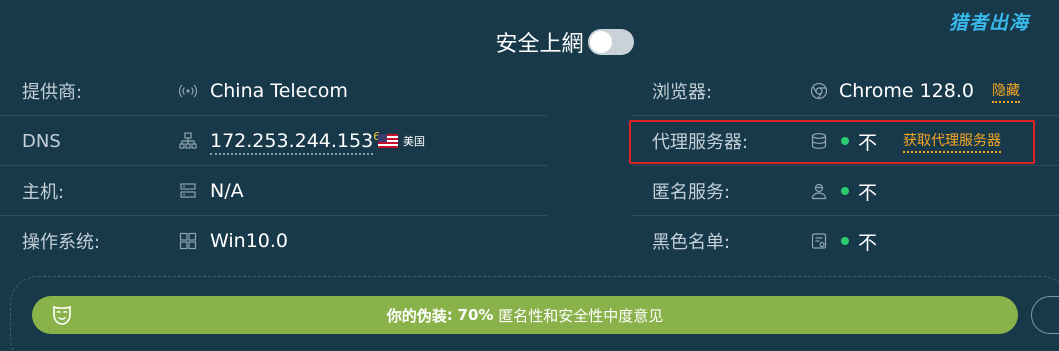  I want to click on windows-icon, so click(188, 241).